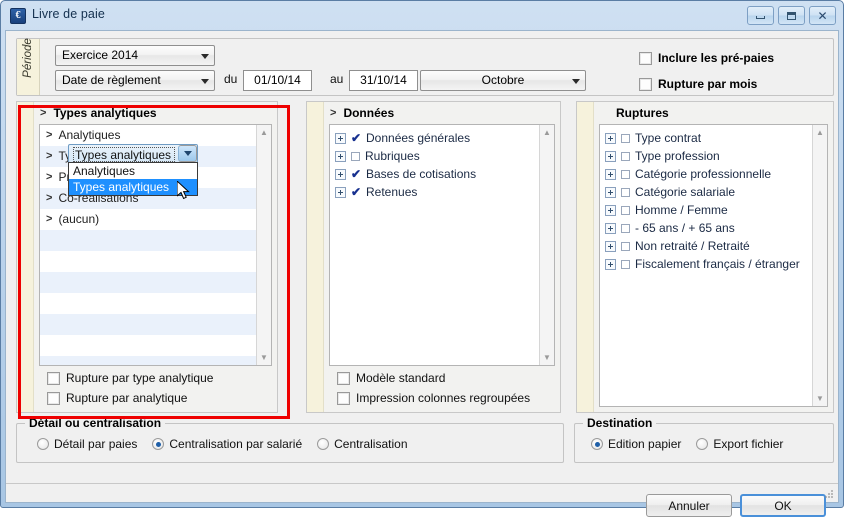  I want to click on tree-row: ✔ Bases de cotisations, so click(434, 174).